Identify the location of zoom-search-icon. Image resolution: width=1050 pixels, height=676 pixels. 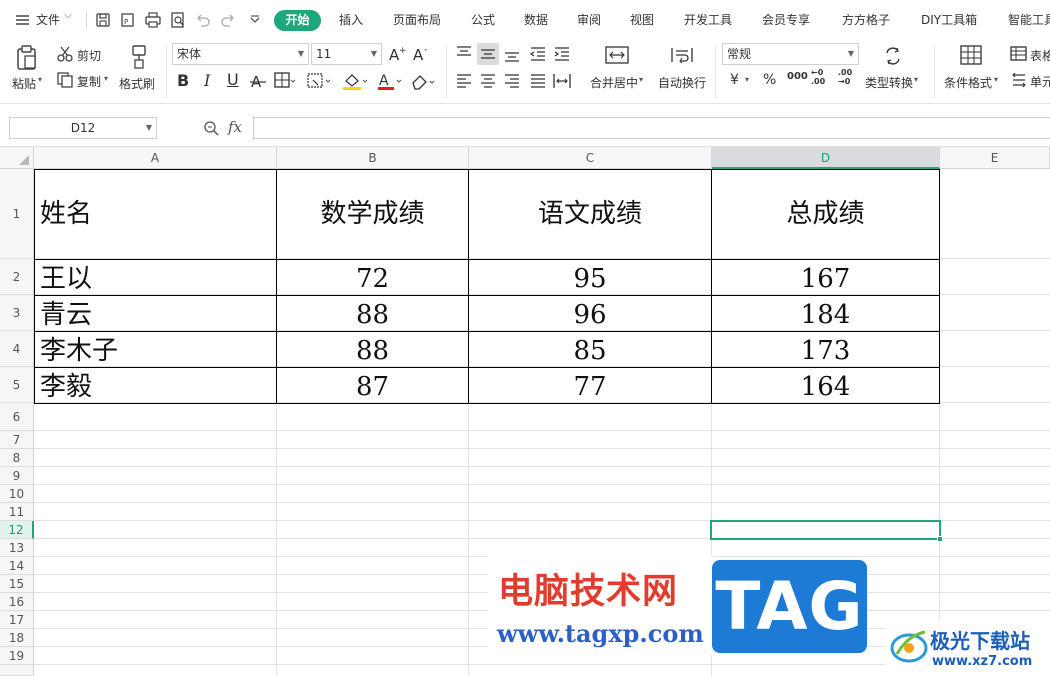
(211, 128).